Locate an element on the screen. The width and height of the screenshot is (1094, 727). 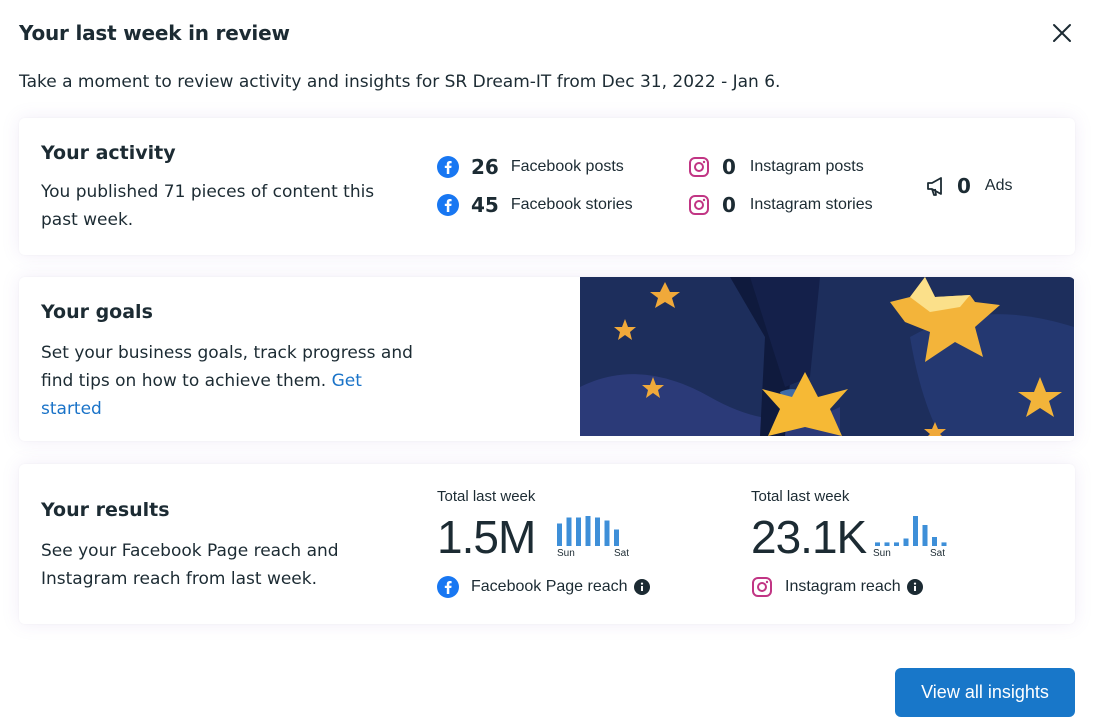
activity-title: Your activity is located at coordinates (108, 153).